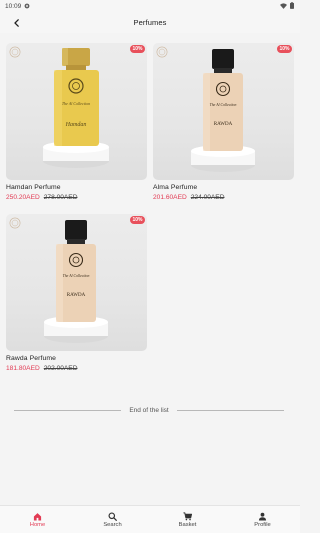 The height and width of the screenshot is (533, 320). I want to click on battery-icon, so click(292, 6).